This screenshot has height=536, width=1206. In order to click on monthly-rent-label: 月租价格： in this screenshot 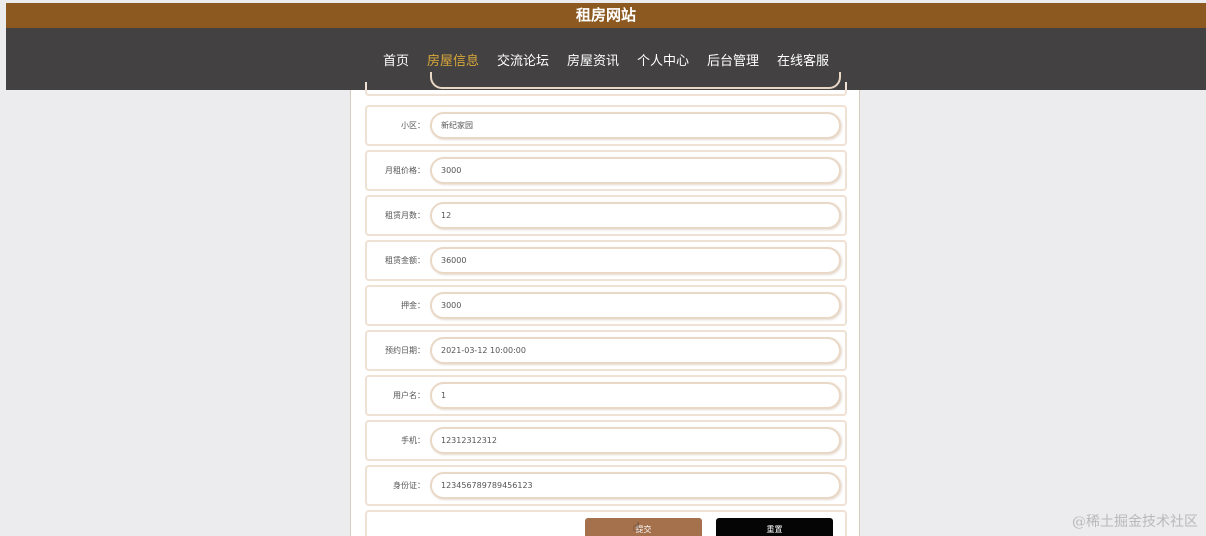, I will do `click(405, 170)`.